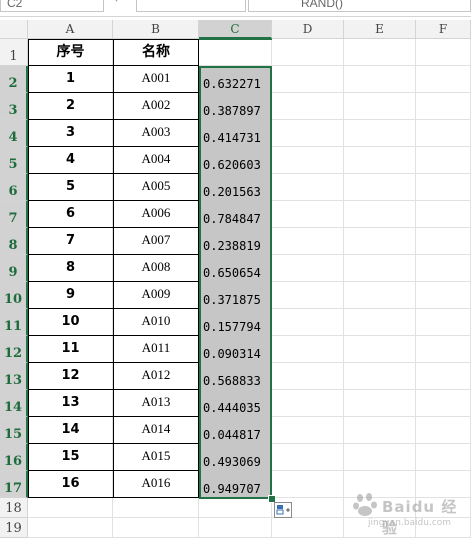 The image size is (471, 538). What do you see at coordinates (235, 241) in the screenshot?
I see `table-cell-rand: 0.238819` at bounding box center [235, 241].